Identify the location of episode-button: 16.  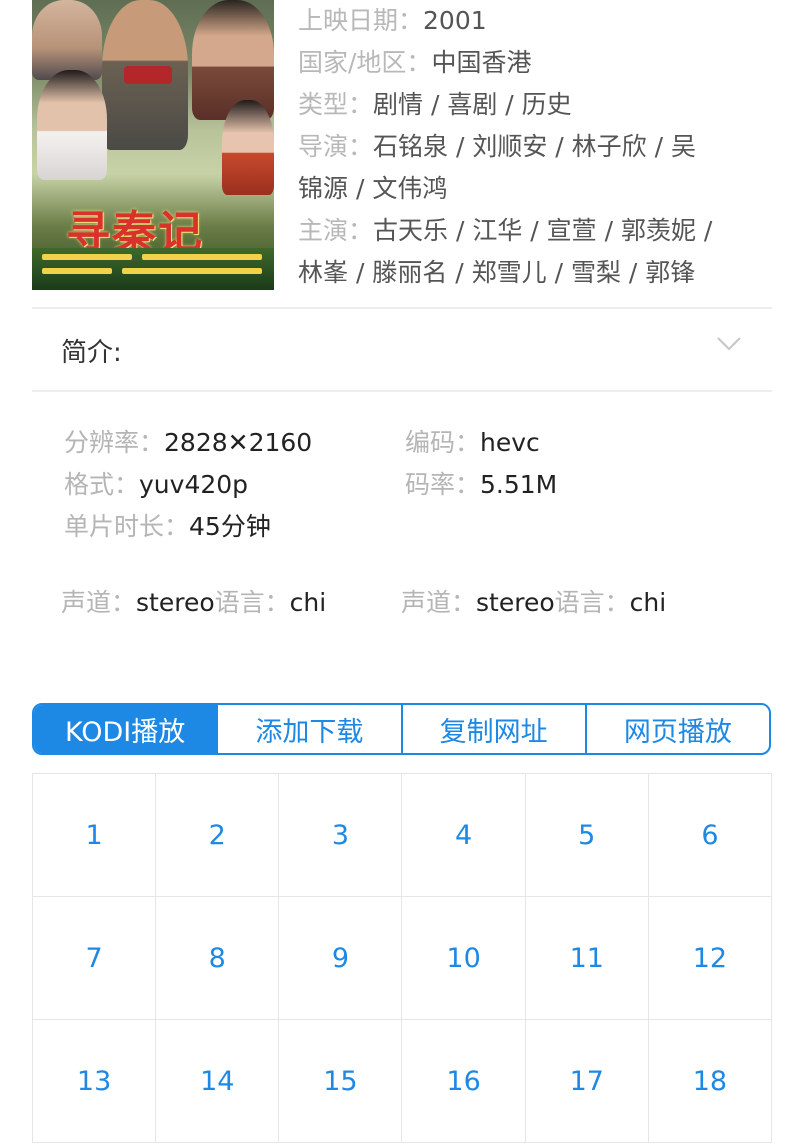
(464, 1081).